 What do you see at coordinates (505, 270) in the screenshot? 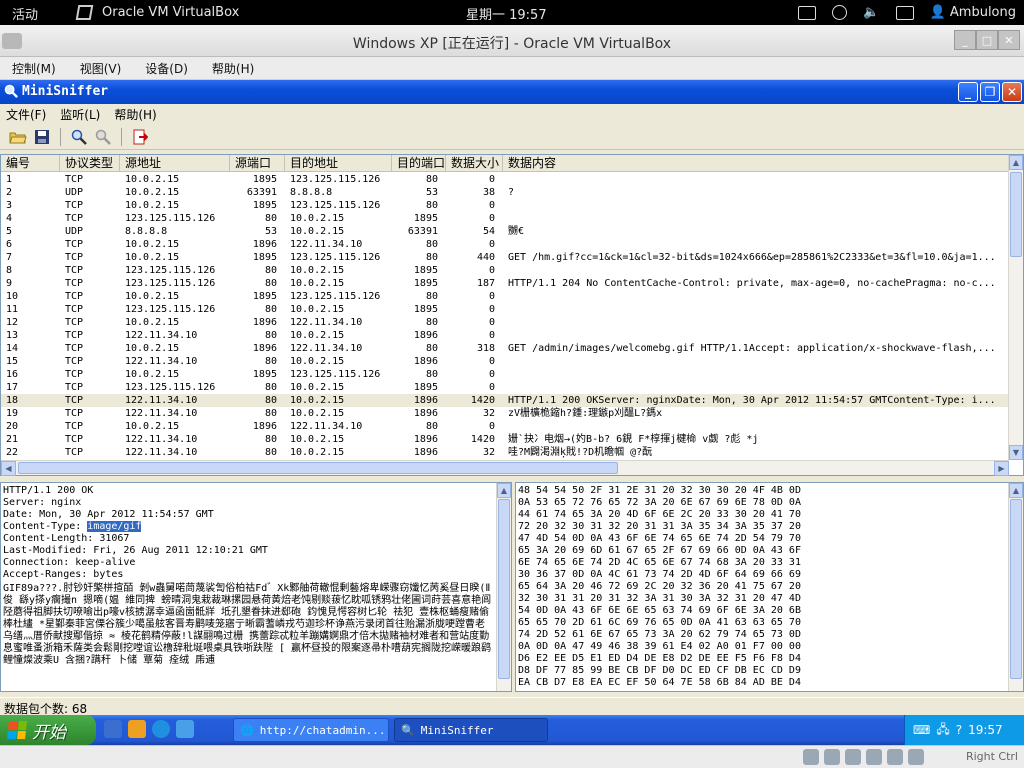
I see `table-row: 8 TCP 123.125.115.126 80 10.0.2.15 1895 0` at bounding box center [505, 270].